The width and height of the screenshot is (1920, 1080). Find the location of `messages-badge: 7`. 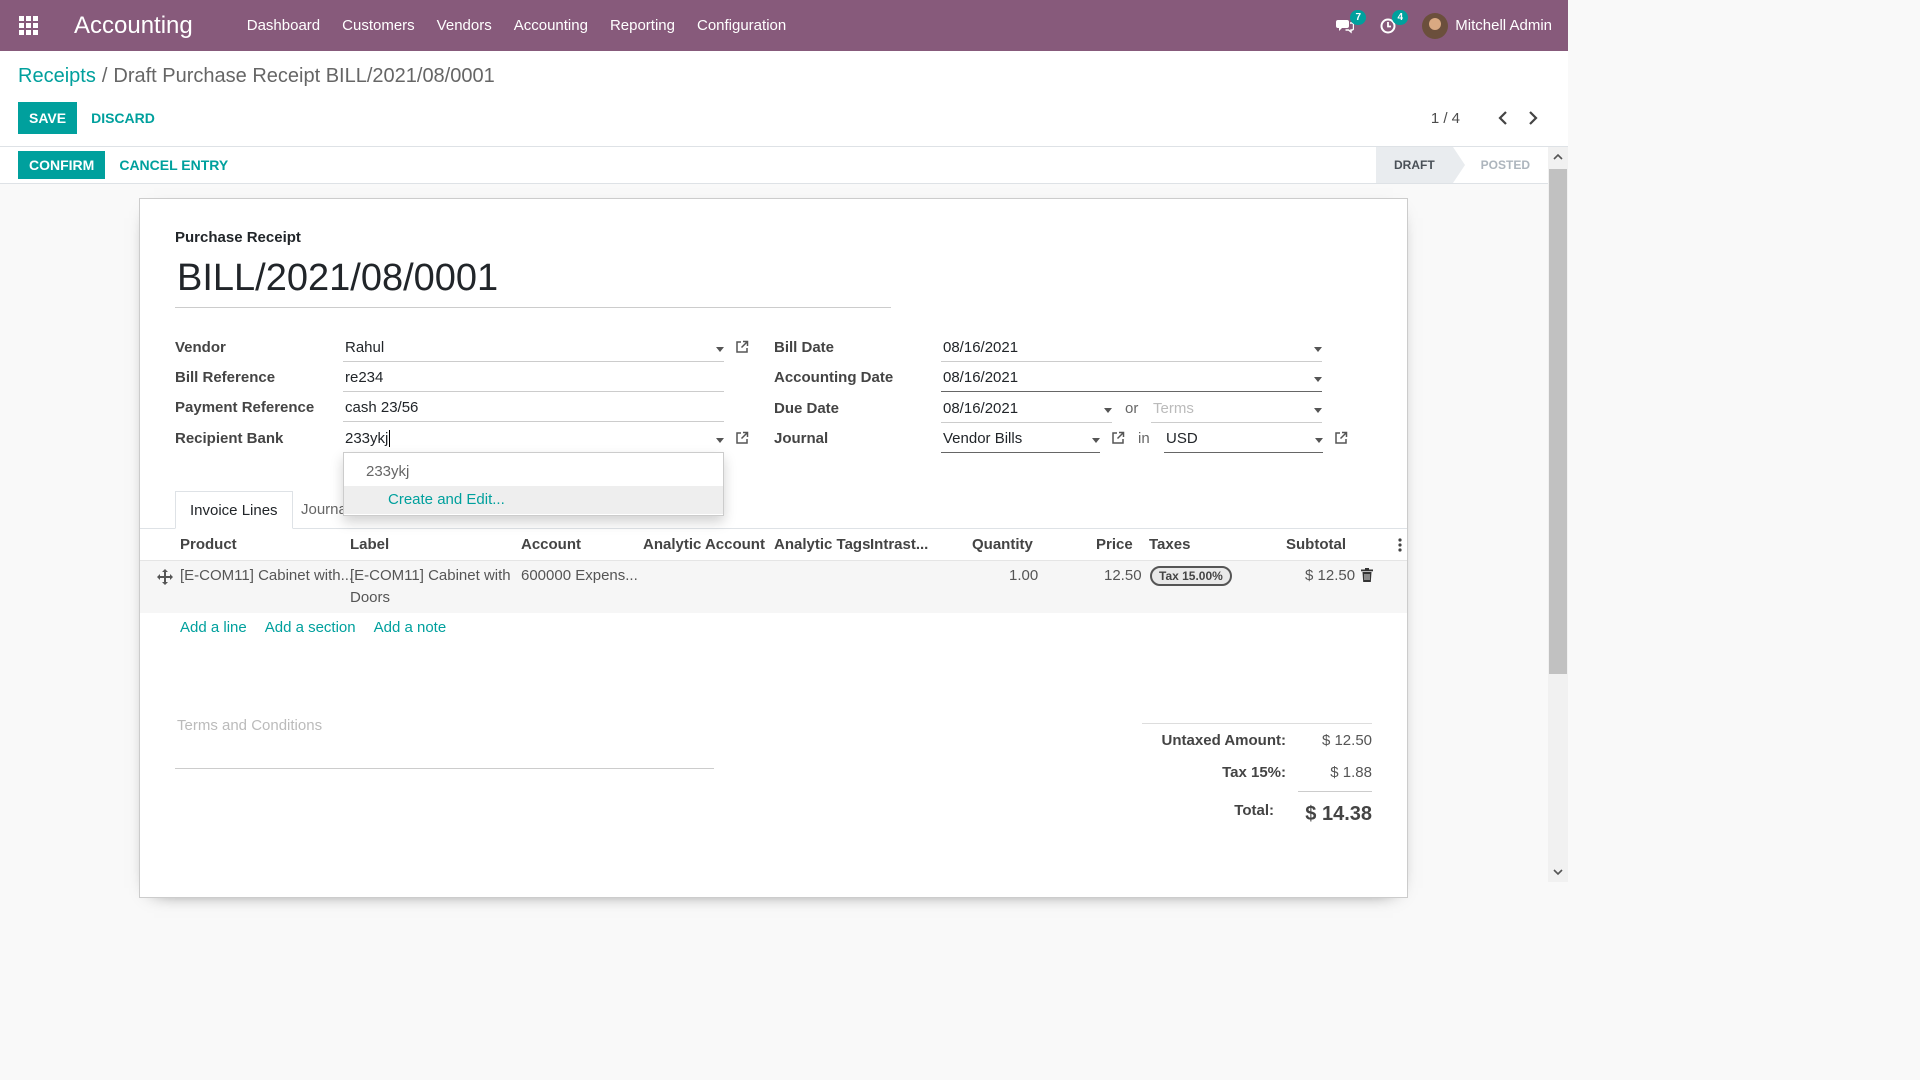

messages-badge: 7 is located at coordinates (1358, 17).